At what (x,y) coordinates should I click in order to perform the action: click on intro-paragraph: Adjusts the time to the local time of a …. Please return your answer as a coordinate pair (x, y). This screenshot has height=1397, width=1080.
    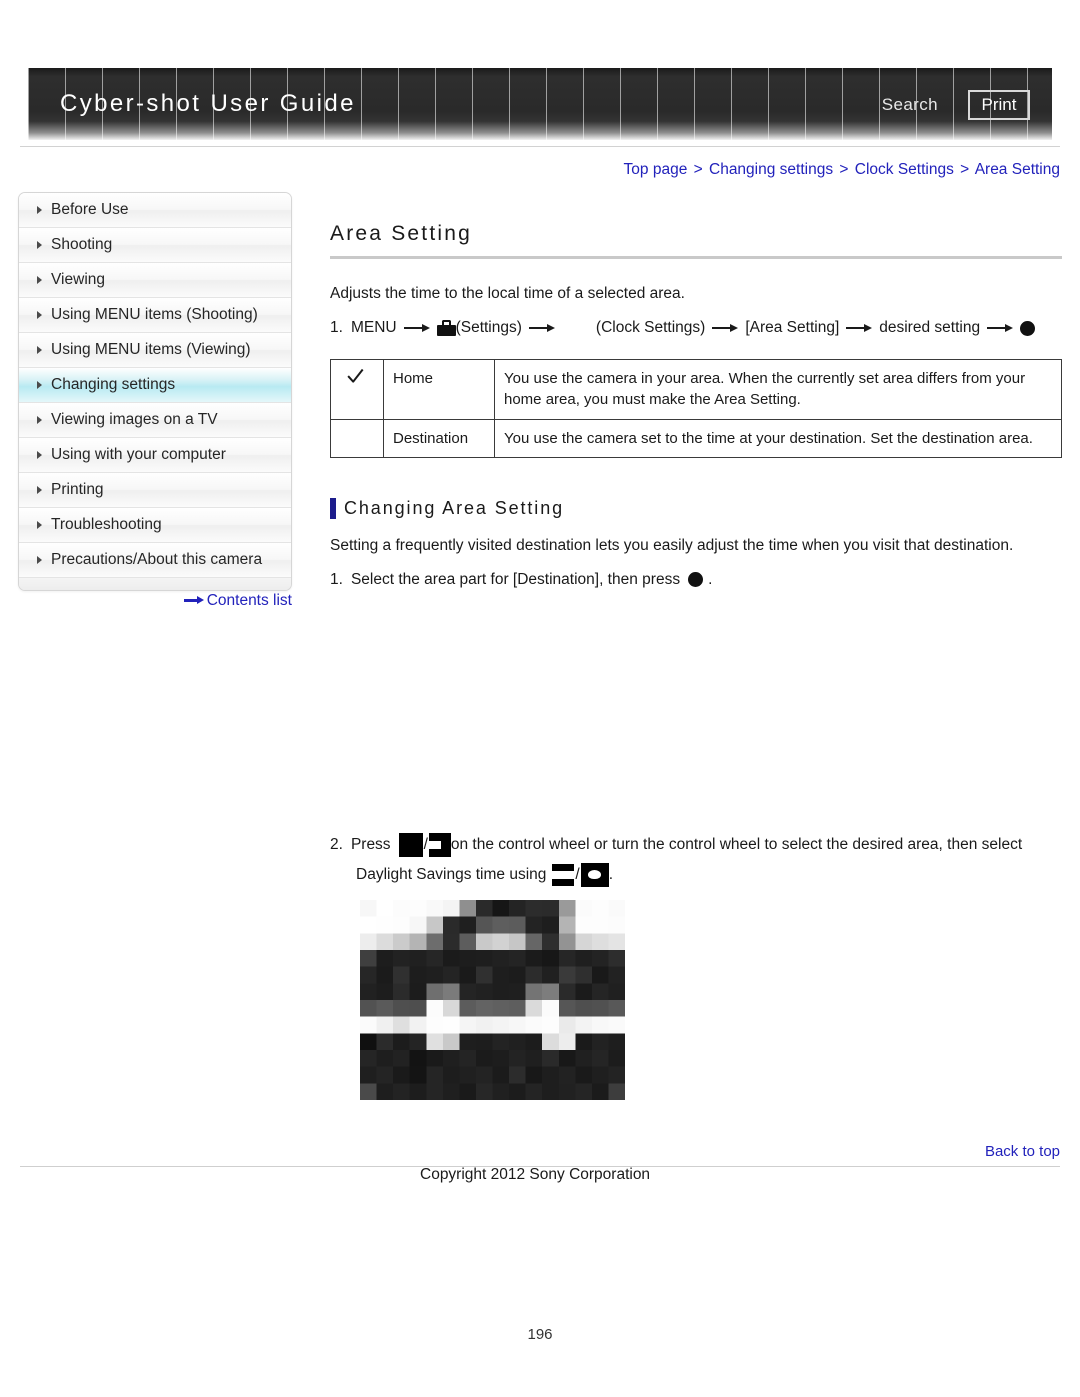
    Looking at the image, I should click on (507, 293).